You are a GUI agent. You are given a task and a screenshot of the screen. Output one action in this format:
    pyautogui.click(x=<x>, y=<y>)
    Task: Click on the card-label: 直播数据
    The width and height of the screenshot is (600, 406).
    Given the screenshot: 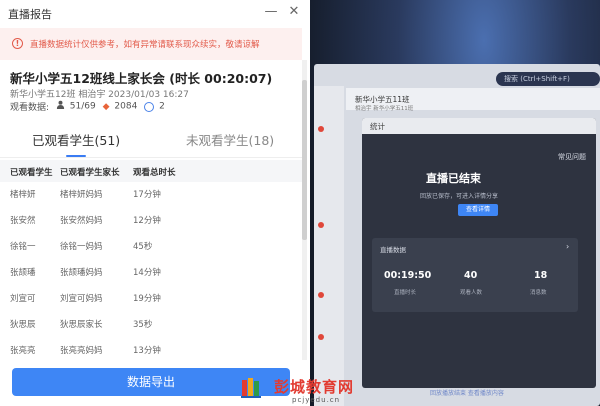 What is the action you would take?
    pyautogui.click(x=393, y=250)
    